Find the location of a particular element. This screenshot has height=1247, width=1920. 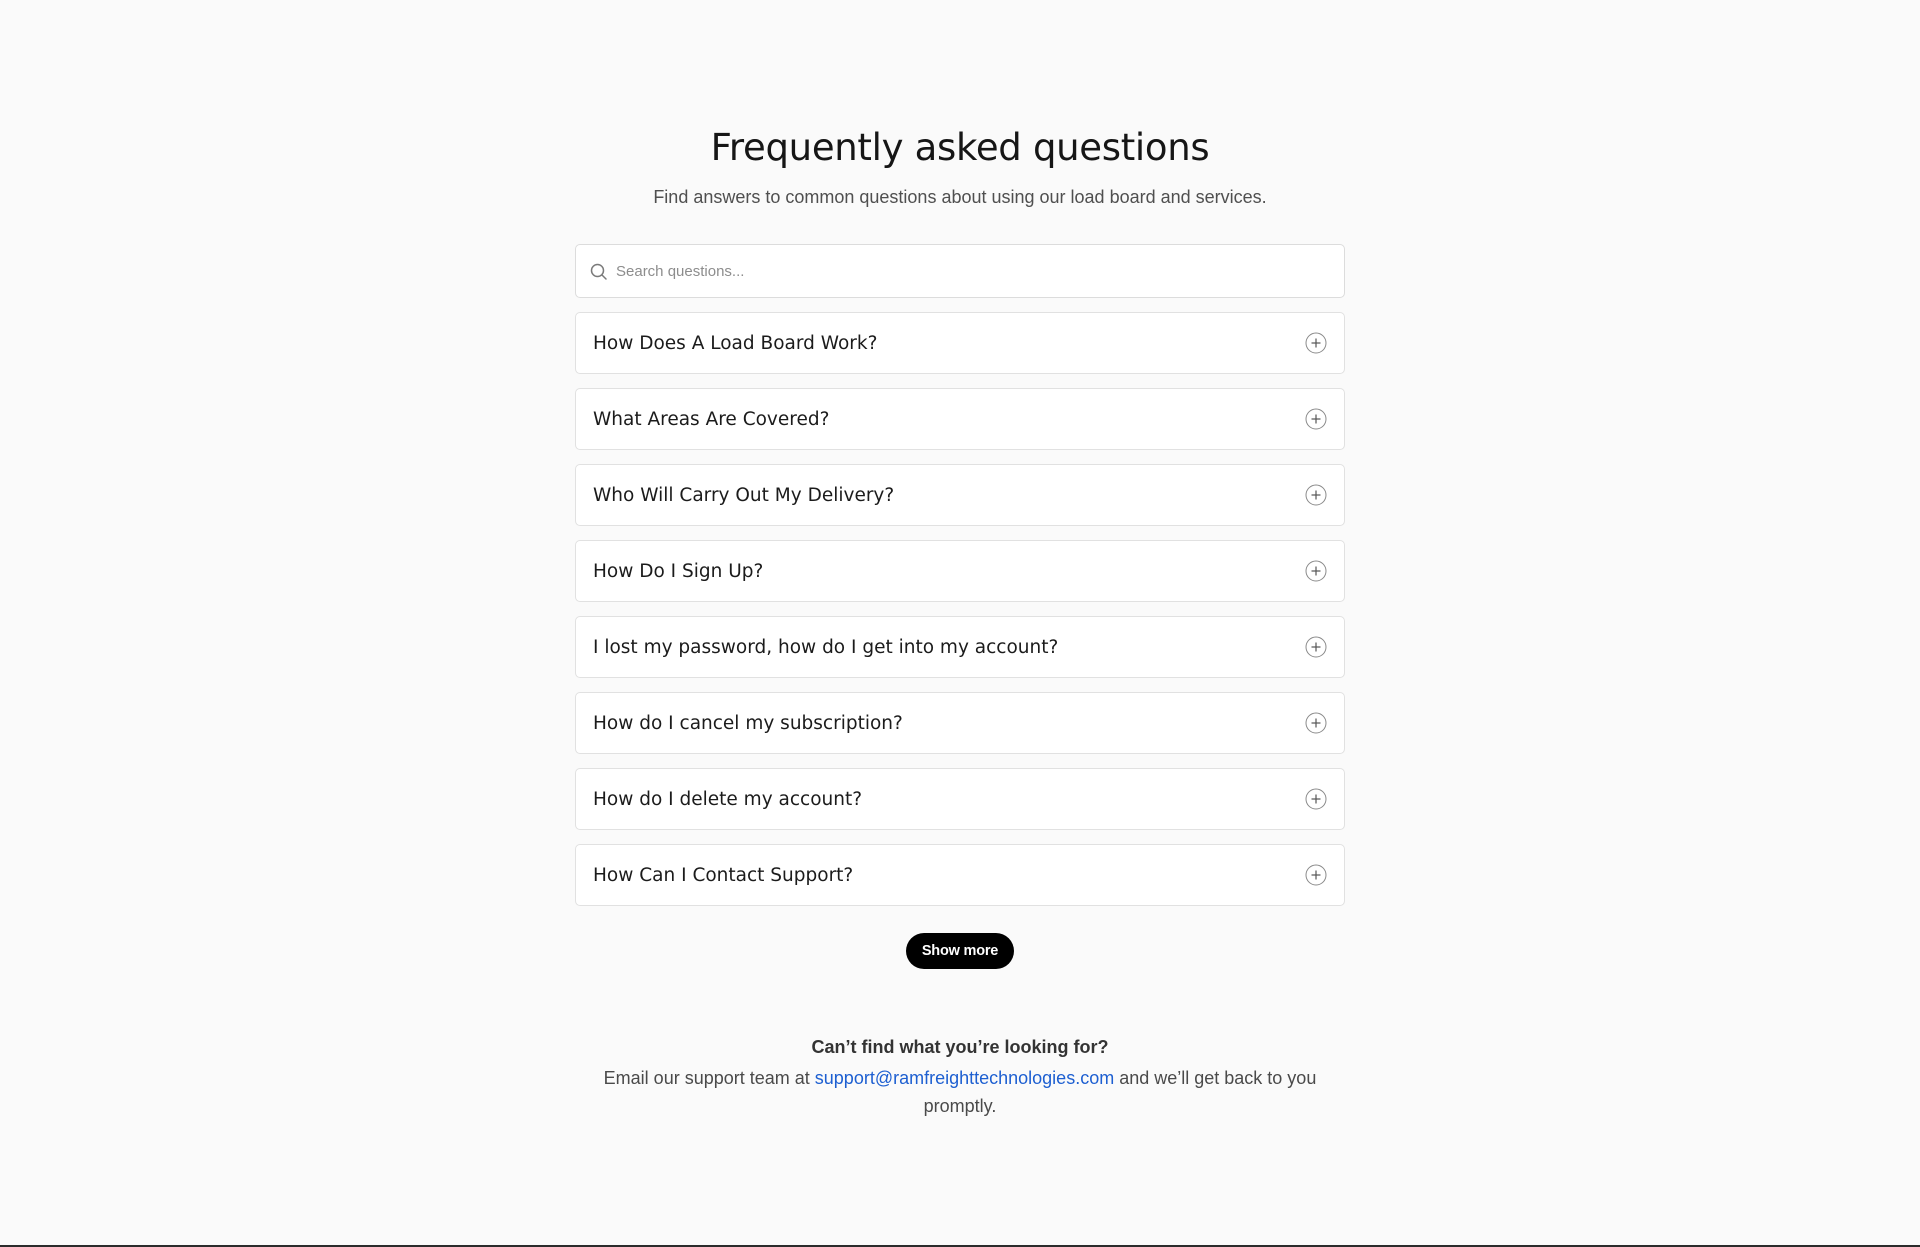

faq-item: How do I cancel my subscription? is located at coordinates (960, 723).